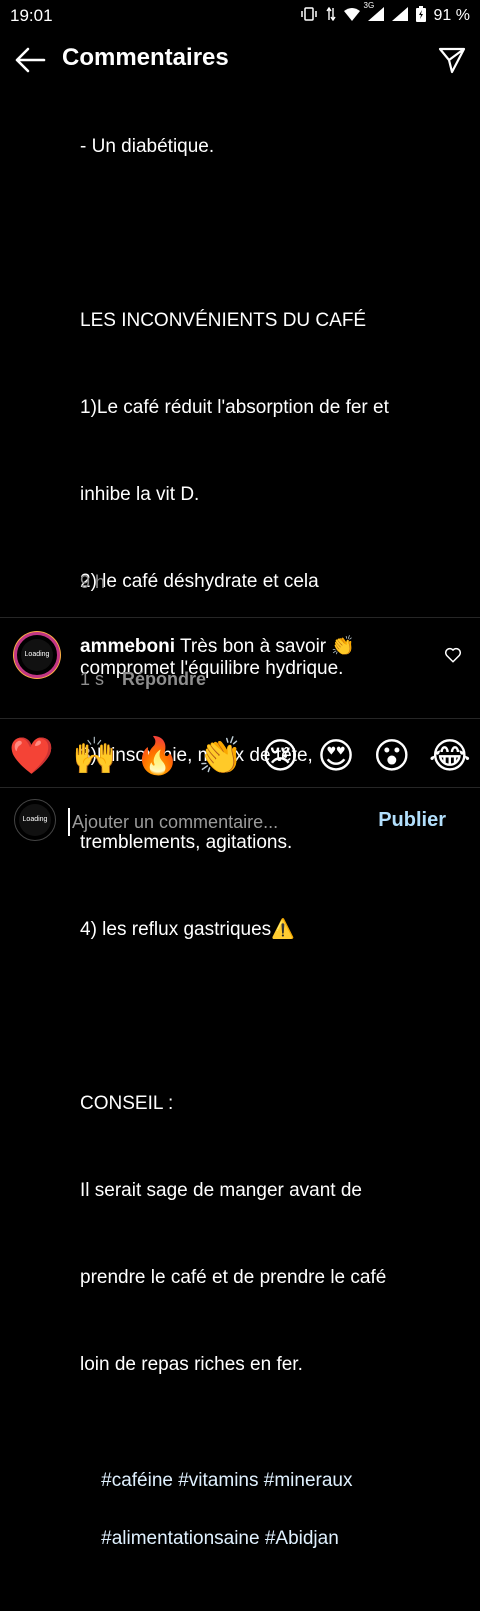 Image resolution: width=480 pixels, height=1611 pixels. I want to click on raising-hands-emoji-button: 🙌, so click(94, 756).